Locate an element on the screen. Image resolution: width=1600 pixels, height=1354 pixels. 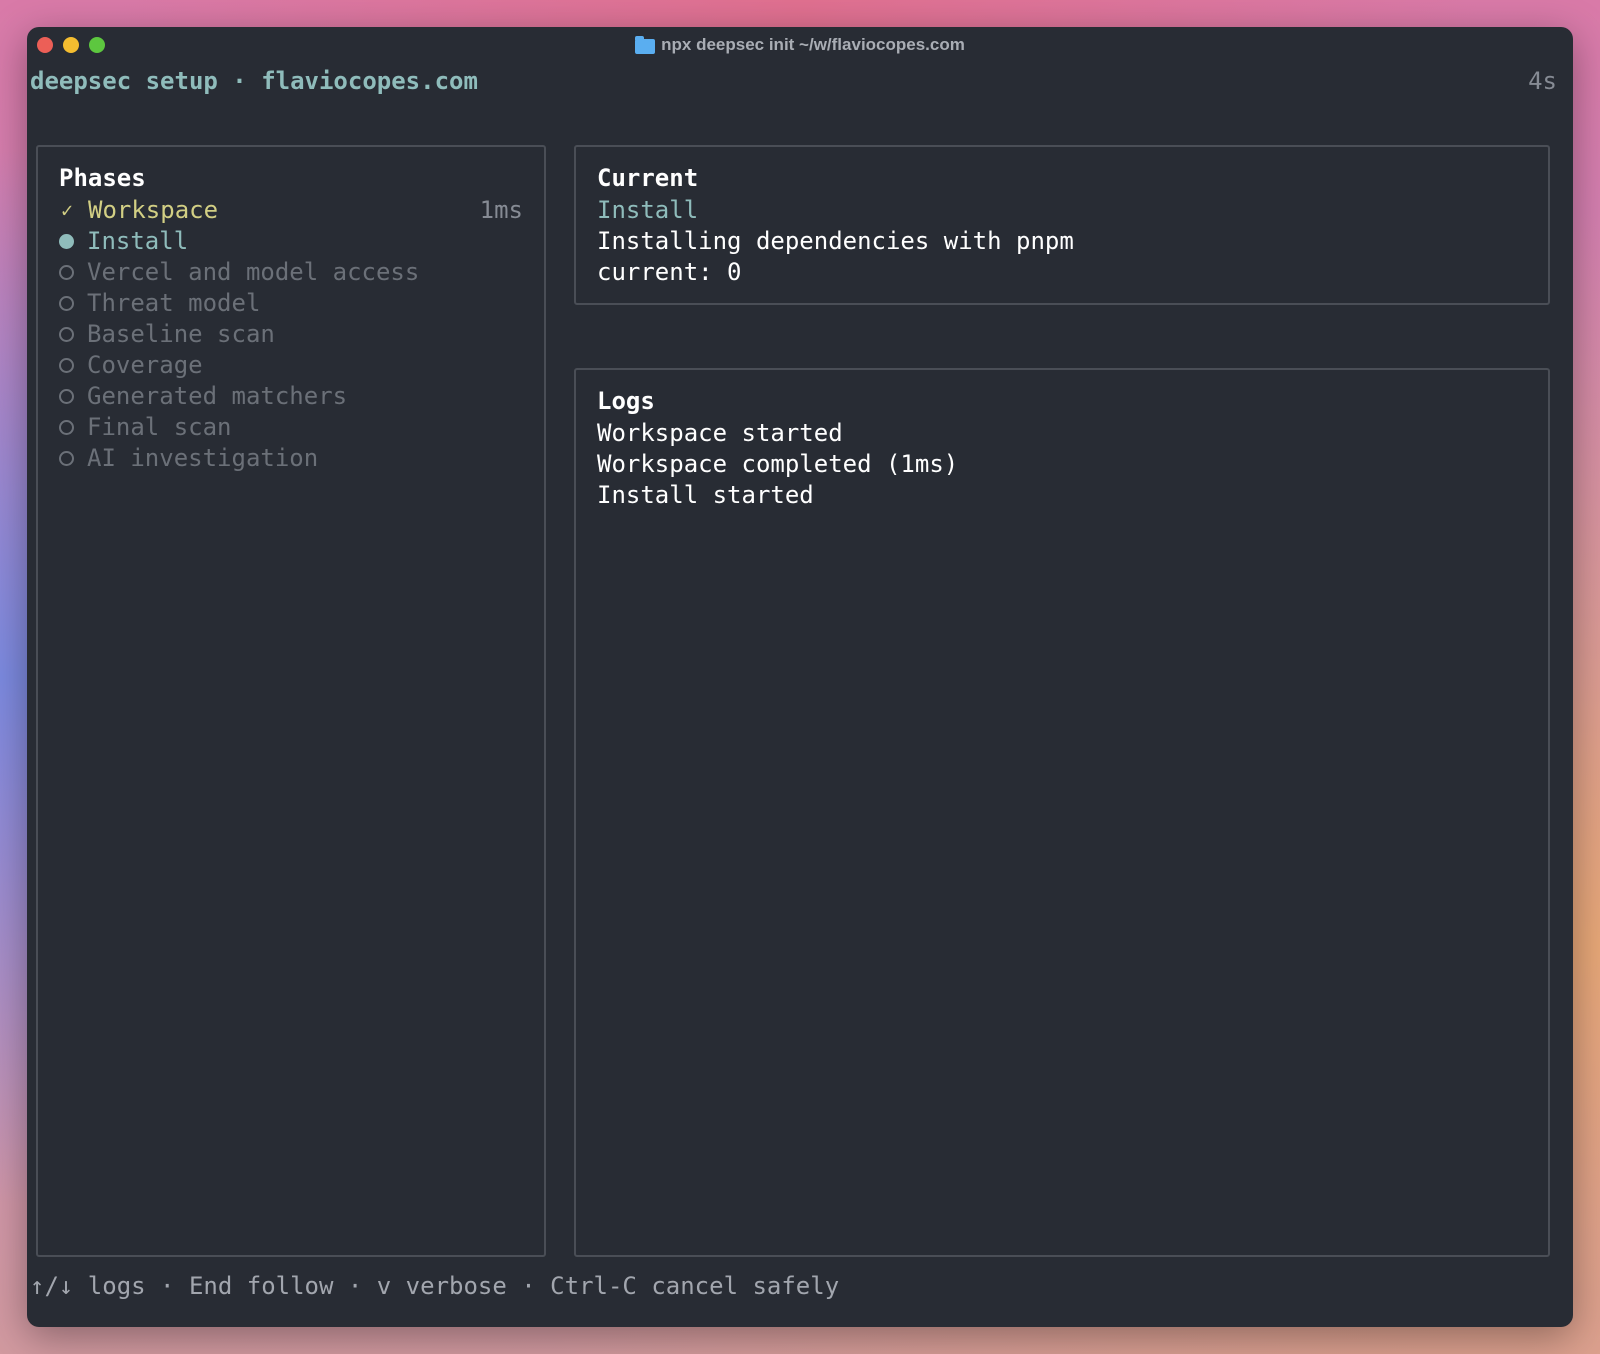
phase-label: Install is located at coordinates (138, 241).